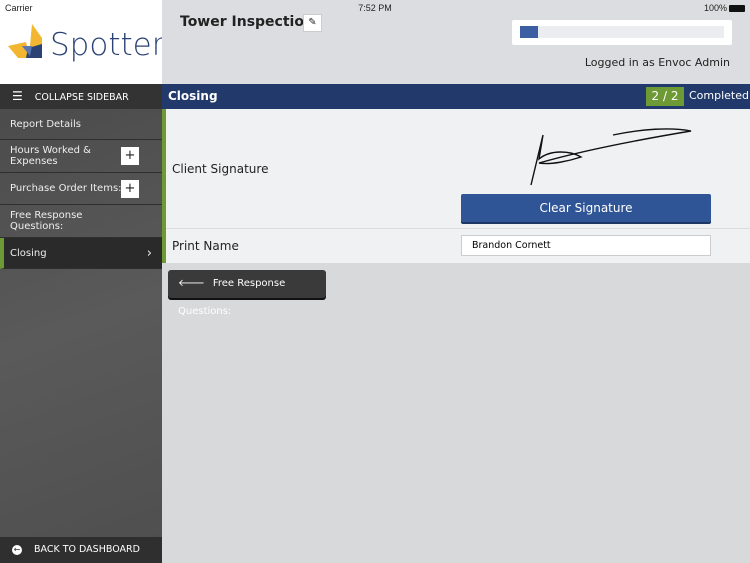 Image resolution: width=750 pixels, height=563 pixels. I want to click on battery: 100%, so click(724, 8).